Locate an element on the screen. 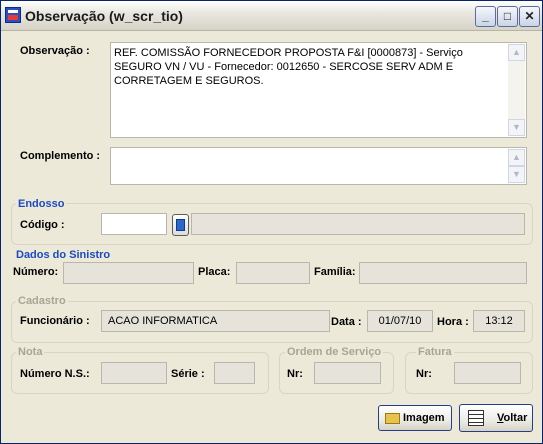  lookup-icon is located at coordinates (180, 225).